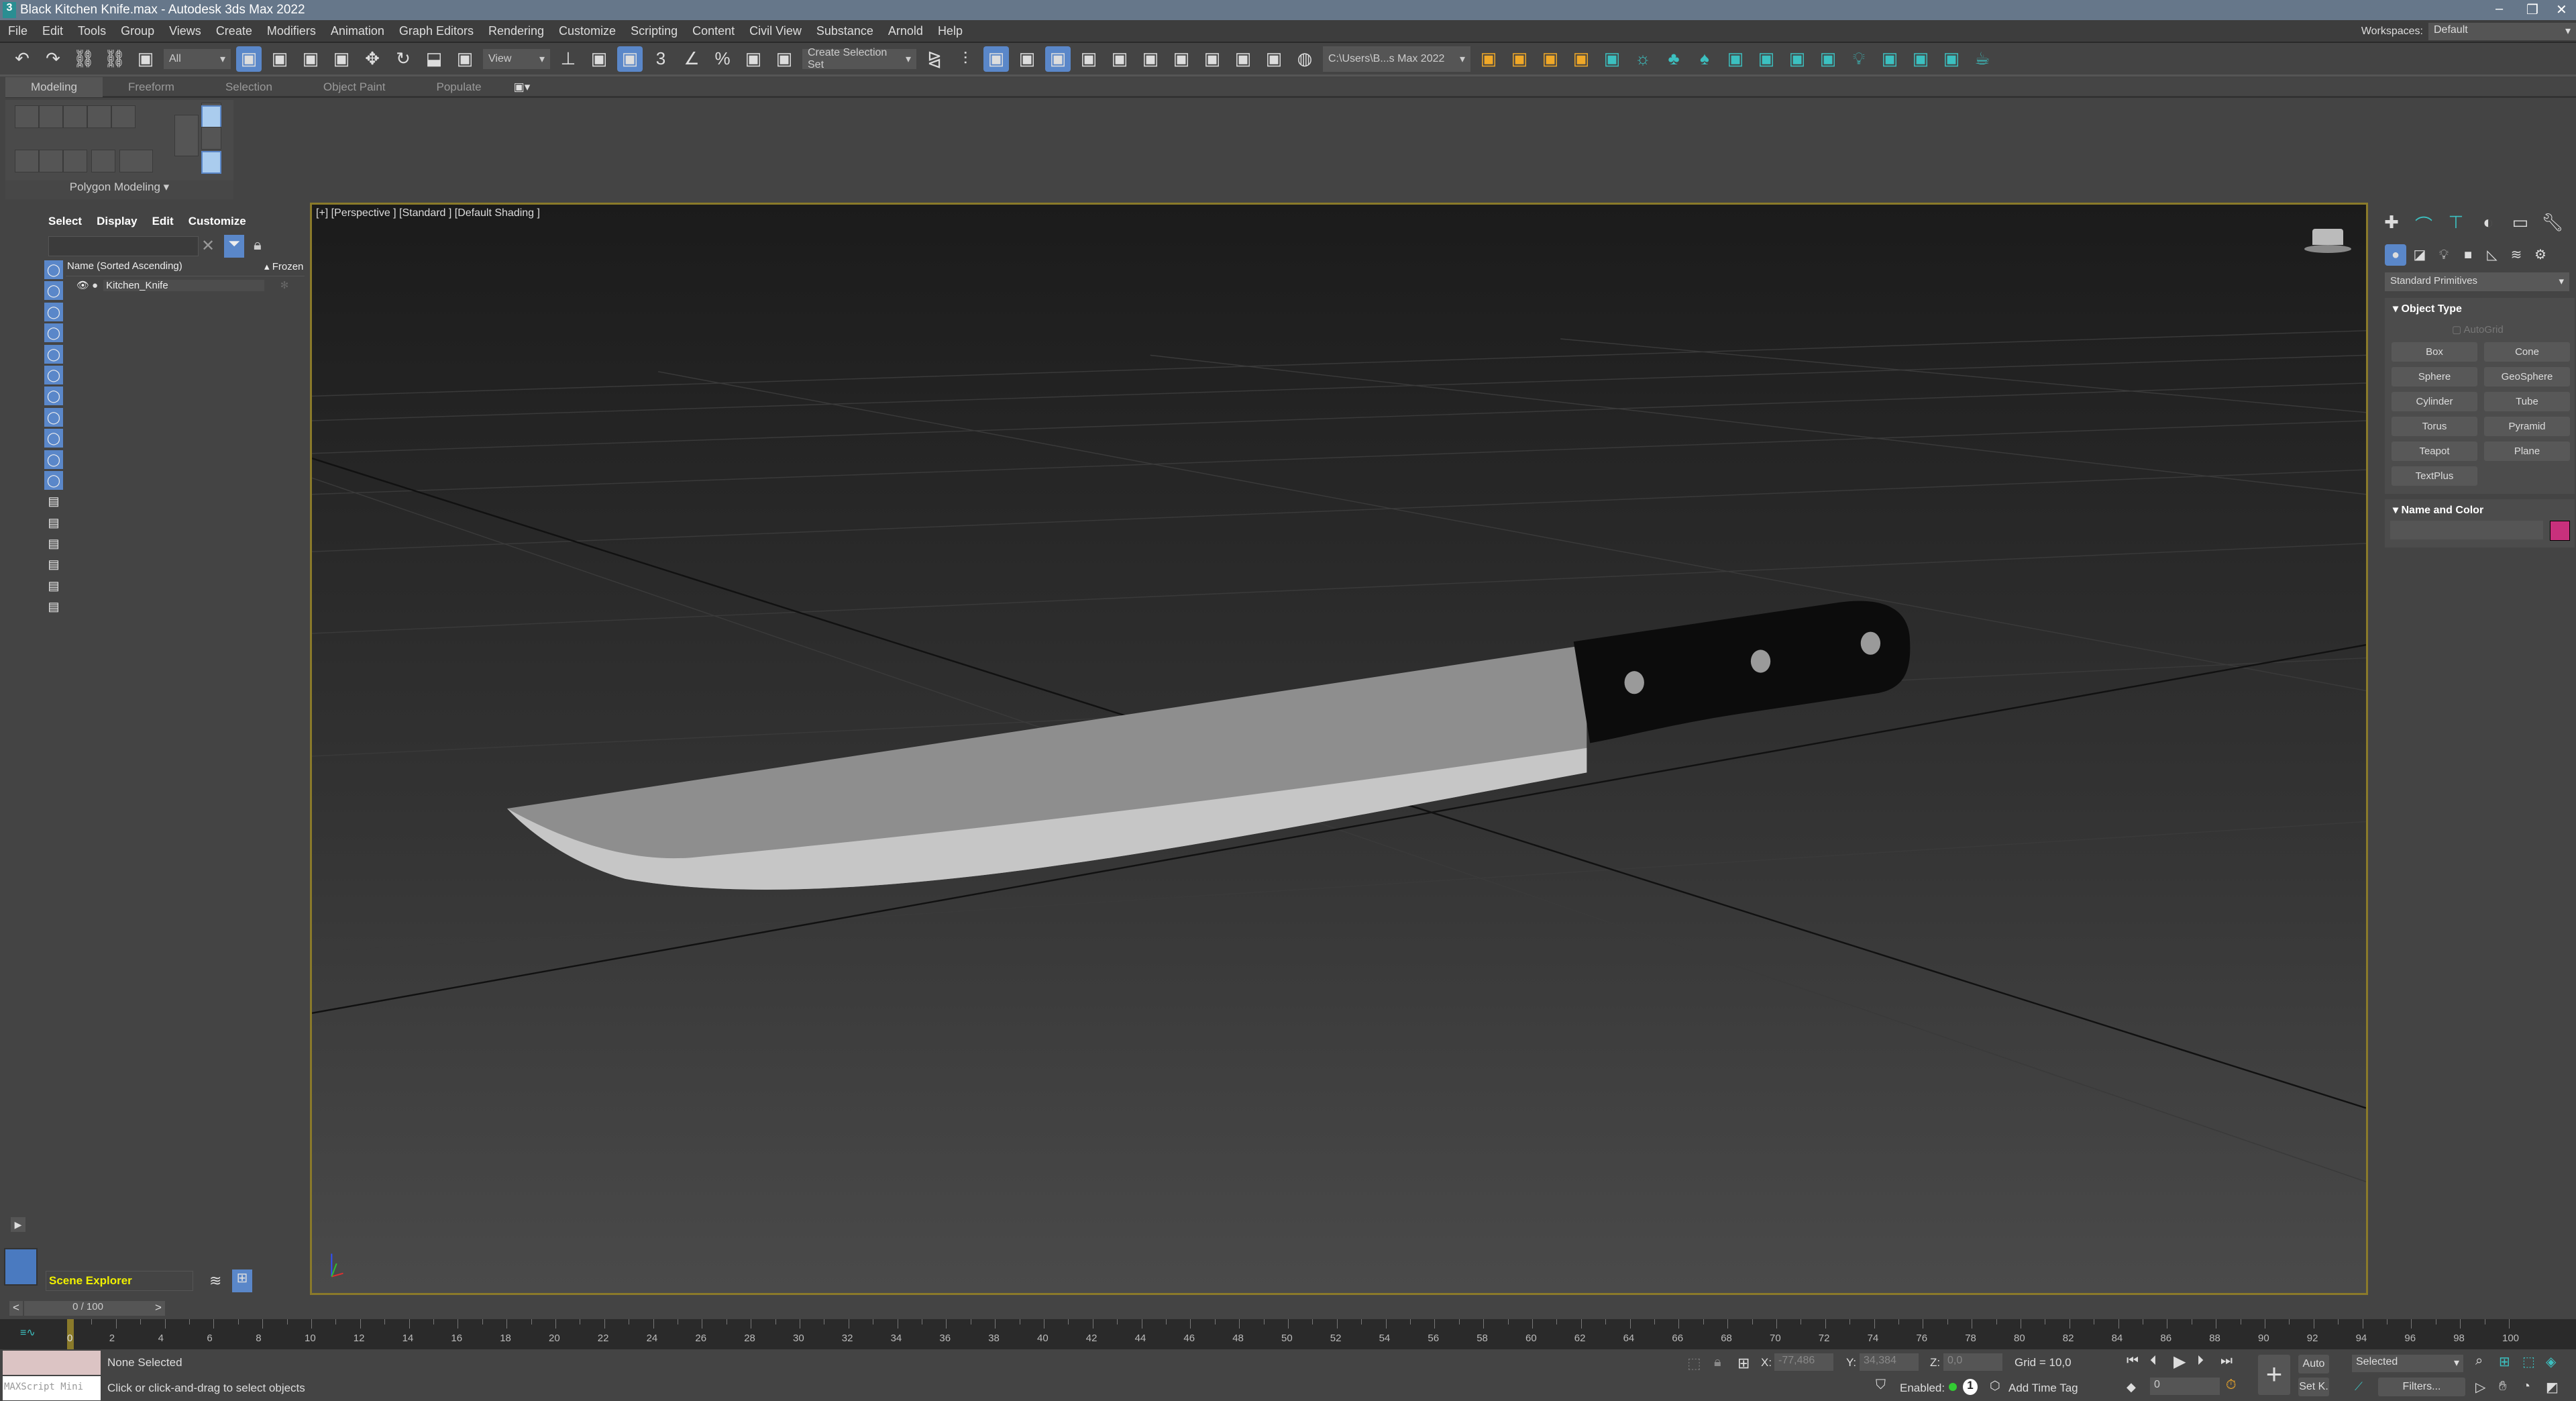  Describe the element at coordinates (459, 87) in the screenshot. I see `ribbon-tab-populate: Populate` at that location.